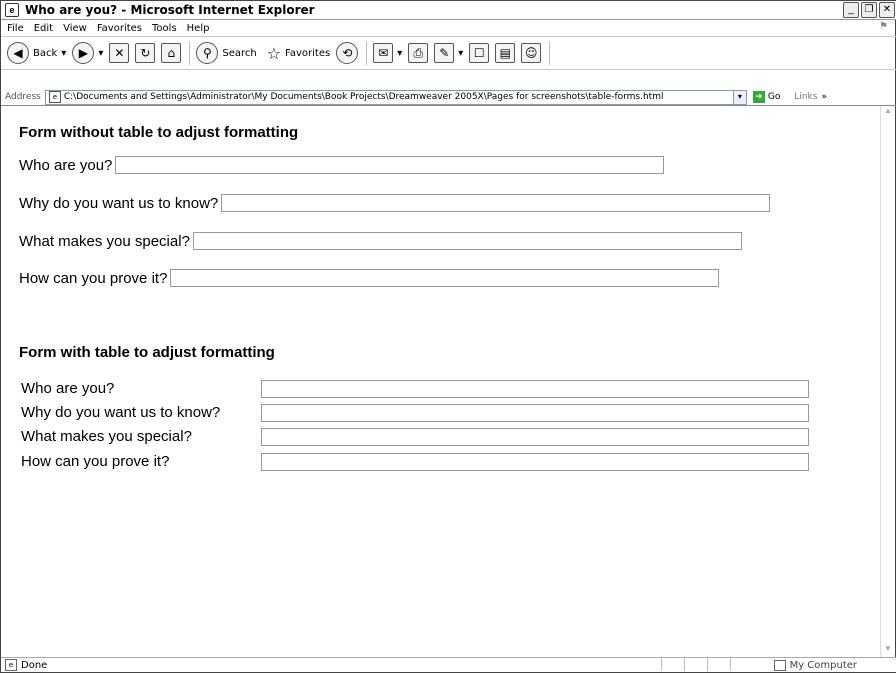 The width and height of the screenshot is (896, 673). I want to click on table-prove-input, so click(535, 462).